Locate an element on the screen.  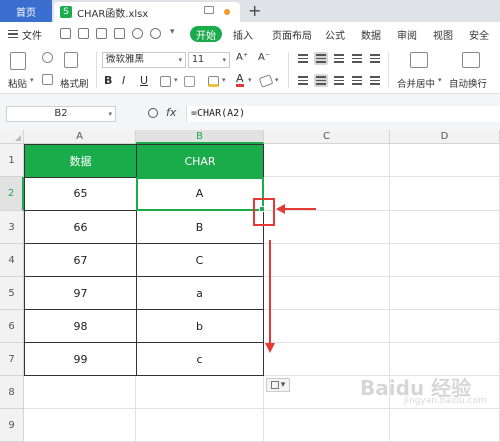
quick-access-more-icon: ▾ is located at coordinates (172, 32).